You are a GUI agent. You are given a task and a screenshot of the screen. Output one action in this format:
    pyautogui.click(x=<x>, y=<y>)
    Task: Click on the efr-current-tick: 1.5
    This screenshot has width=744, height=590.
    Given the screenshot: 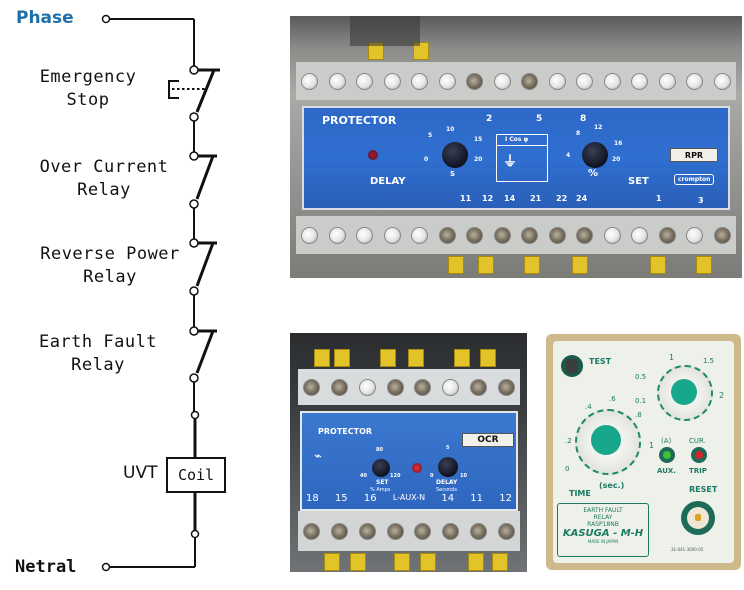 What is the action you would take?
    pyautogui.click(x=709, y=361)
    